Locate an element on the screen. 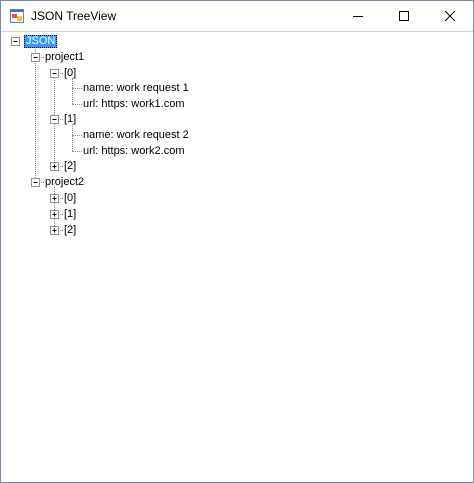 The image size is (474, 483). title-bar: JSON TreeView is located at coordinates (237, 16).